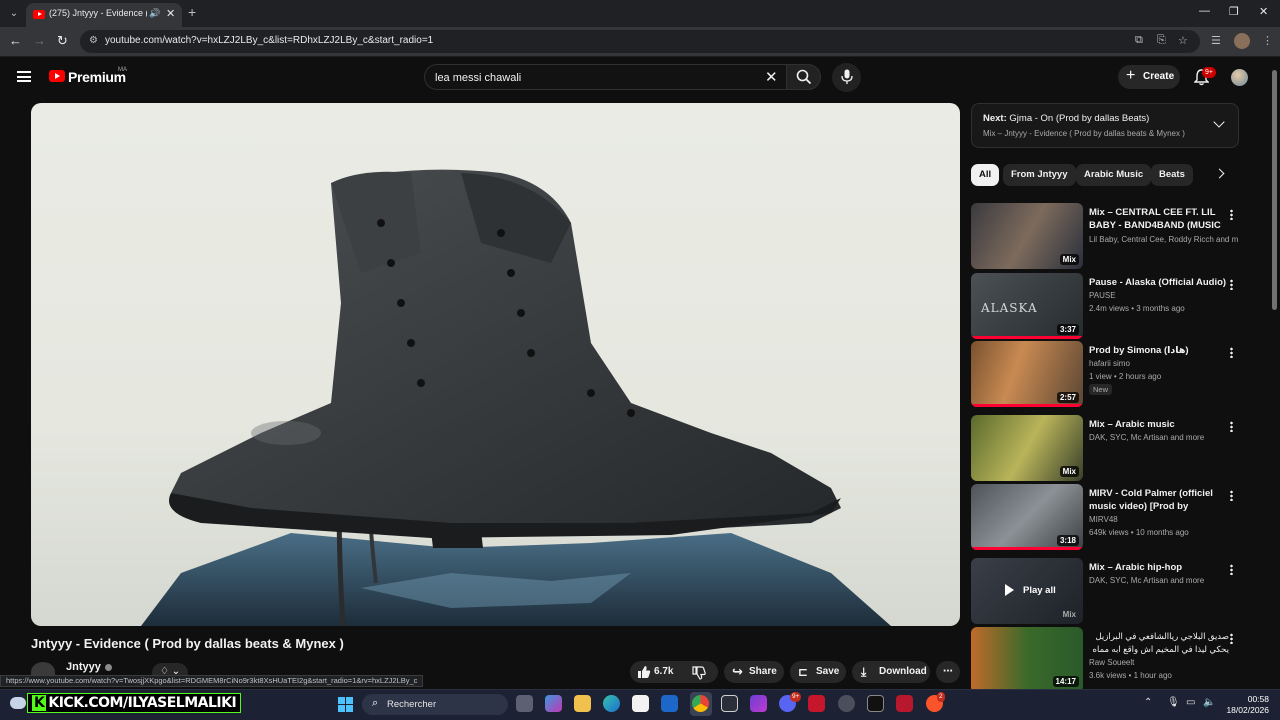  Describe the element at coordinates (435, 704) in the screenshot. I see `taskbar-search-field: ⌕ Rechercher` at that location.